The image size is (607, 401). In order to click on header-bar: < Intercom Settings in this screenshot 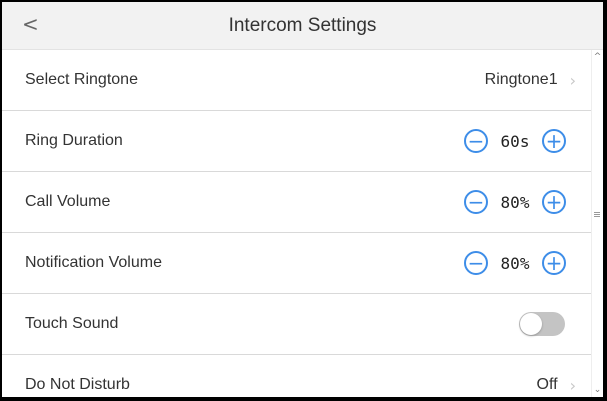, I will do `click(302, 26)`.